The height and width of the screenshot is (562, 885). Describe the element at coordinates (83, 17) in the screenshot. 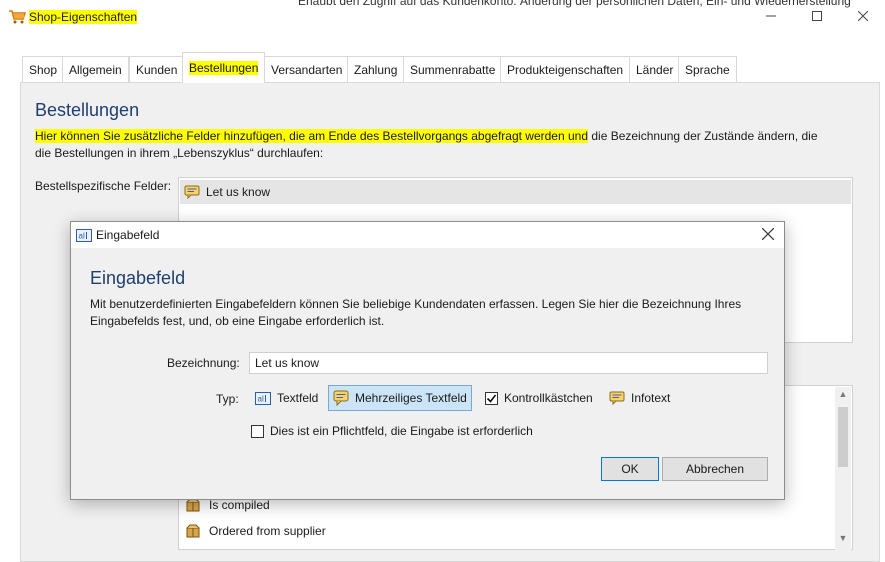

I see `window-title: Shop-Eigenschaften` at that location.